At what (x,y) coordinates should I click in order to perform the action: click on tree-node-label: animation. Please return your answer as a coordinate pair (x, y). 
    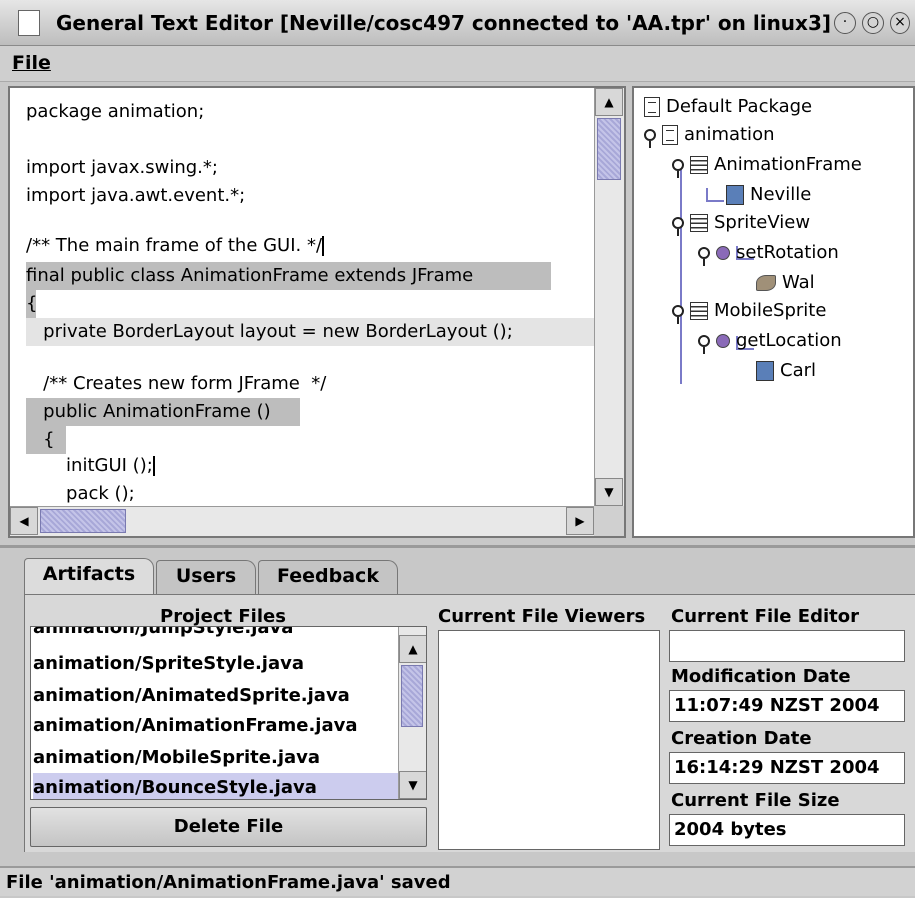
    Looking at the image, I should click on (729, 134).